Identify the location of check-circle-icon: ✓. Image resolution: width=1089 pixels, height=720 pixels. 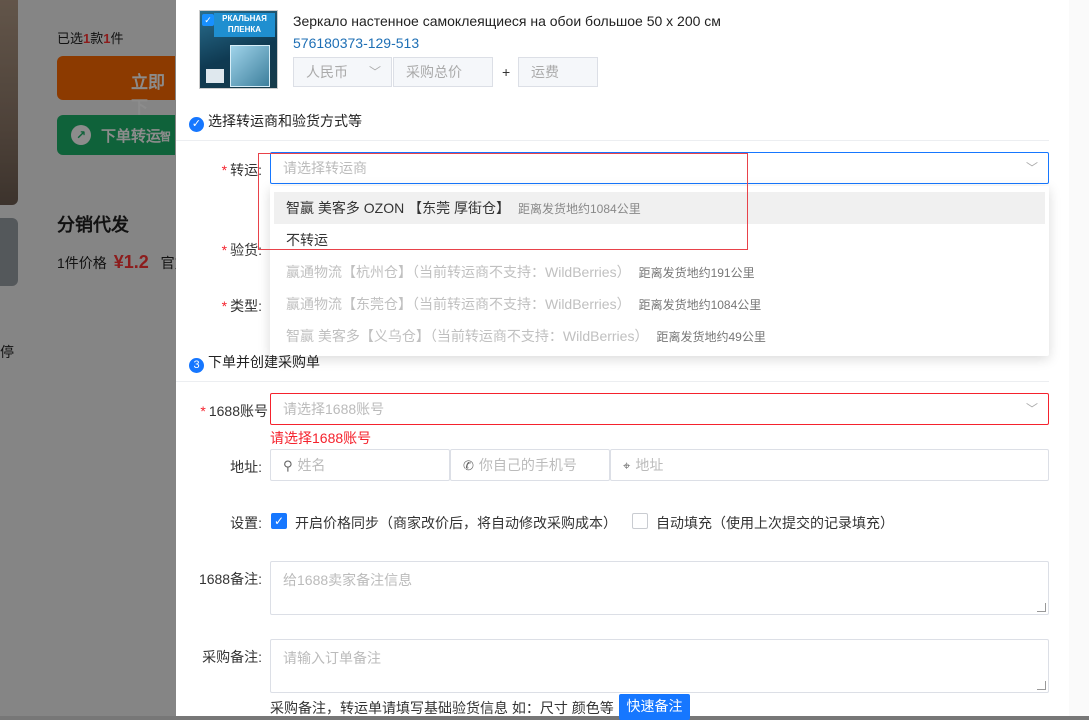
(196, 124).